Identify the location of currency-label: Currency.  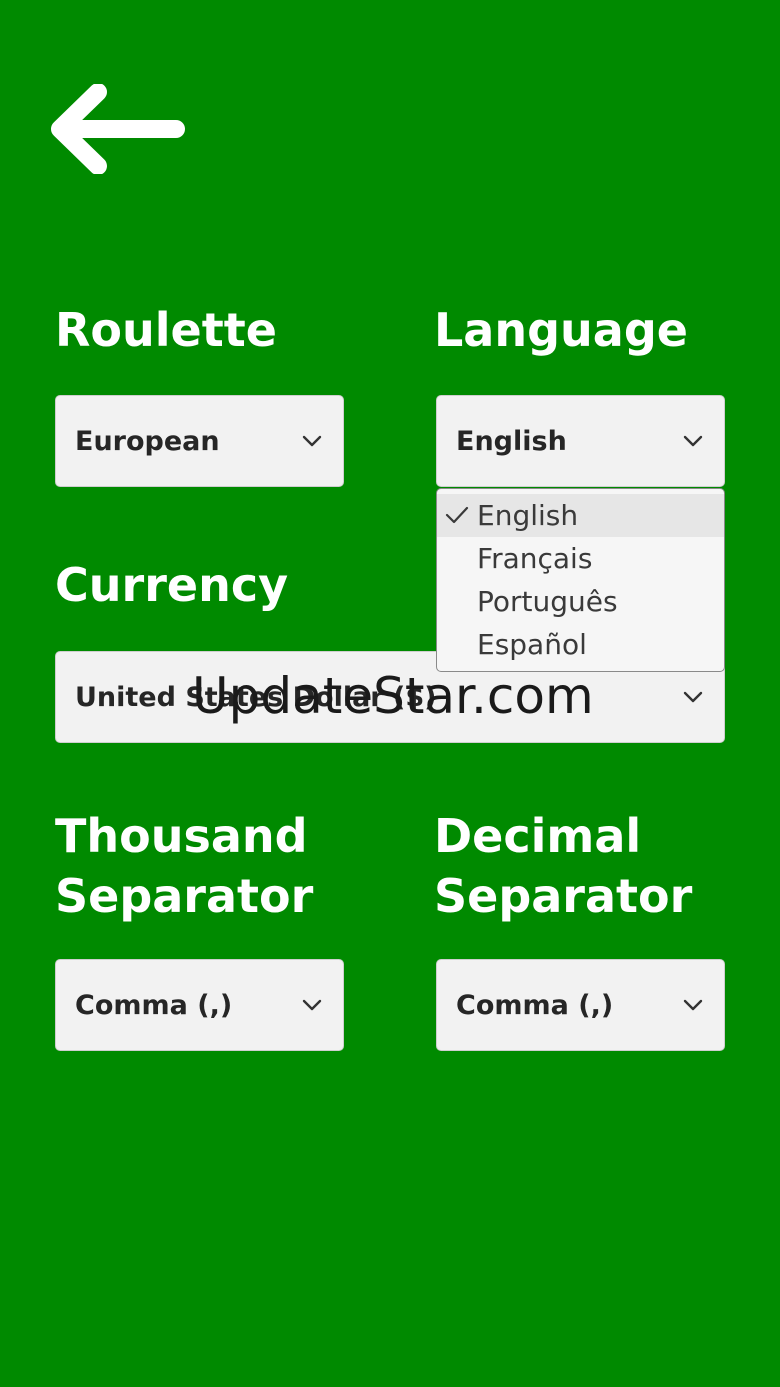
(172, 585).